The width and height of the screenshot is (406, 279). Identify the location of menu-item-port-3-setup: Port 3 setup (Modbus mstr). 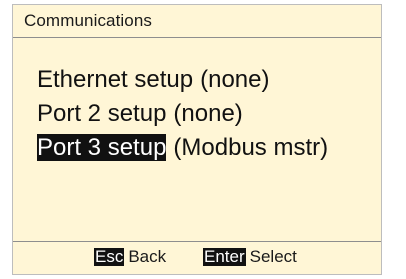
(202, 148).